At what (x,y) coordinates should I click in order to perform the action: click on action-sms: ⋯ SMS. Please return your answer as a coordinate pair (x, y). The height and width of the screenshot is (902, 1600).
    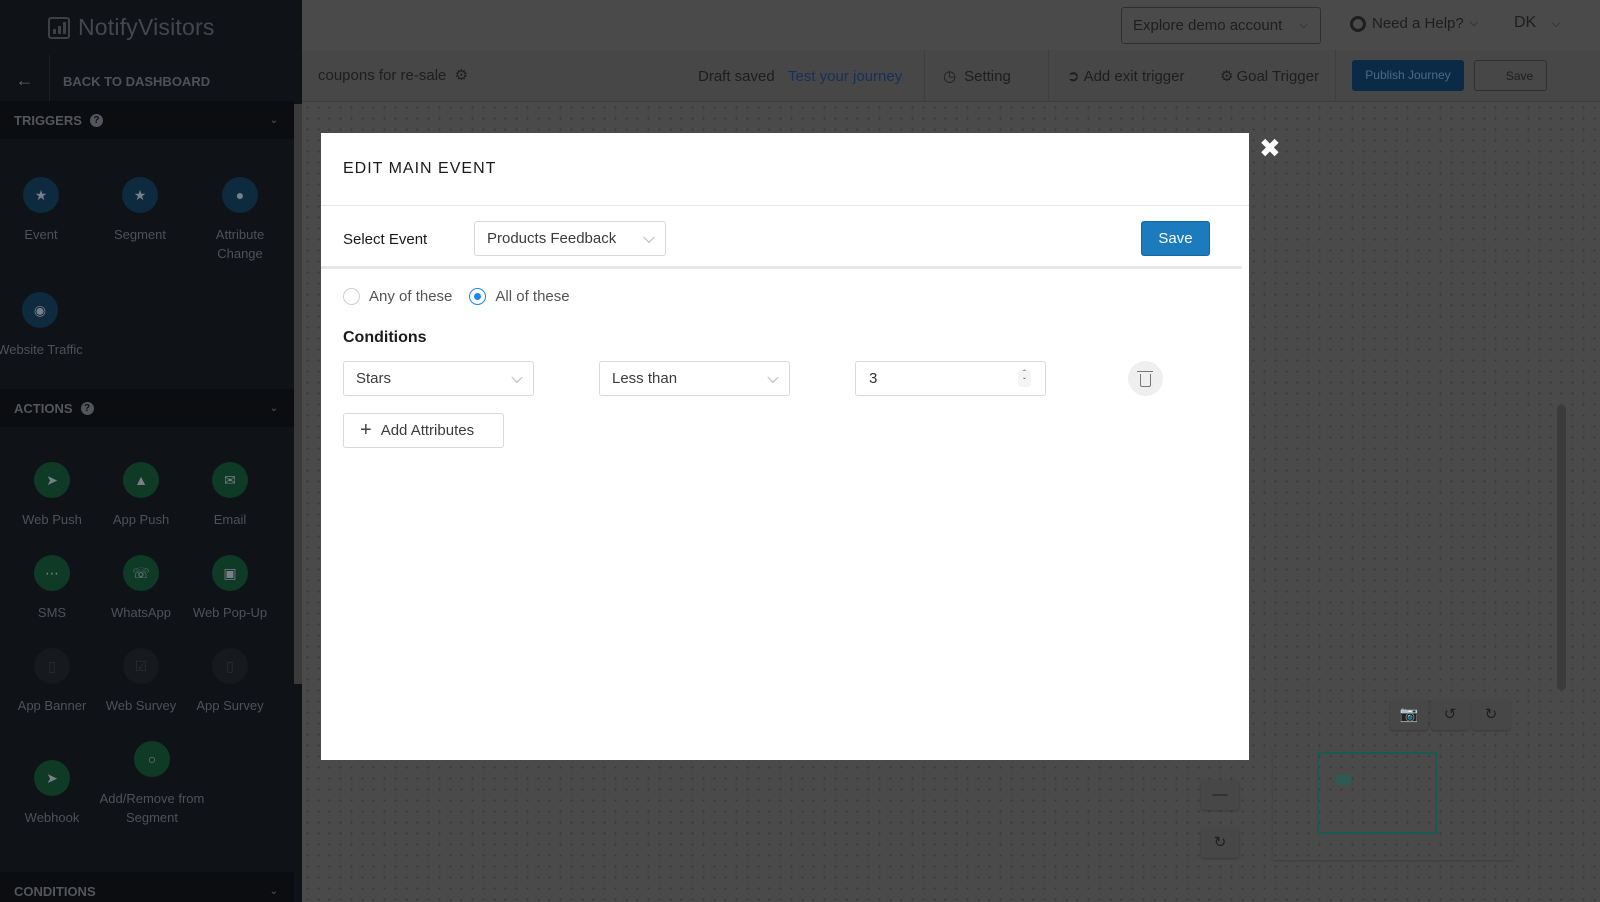
    Looking at the image, I should click on (52, 588).